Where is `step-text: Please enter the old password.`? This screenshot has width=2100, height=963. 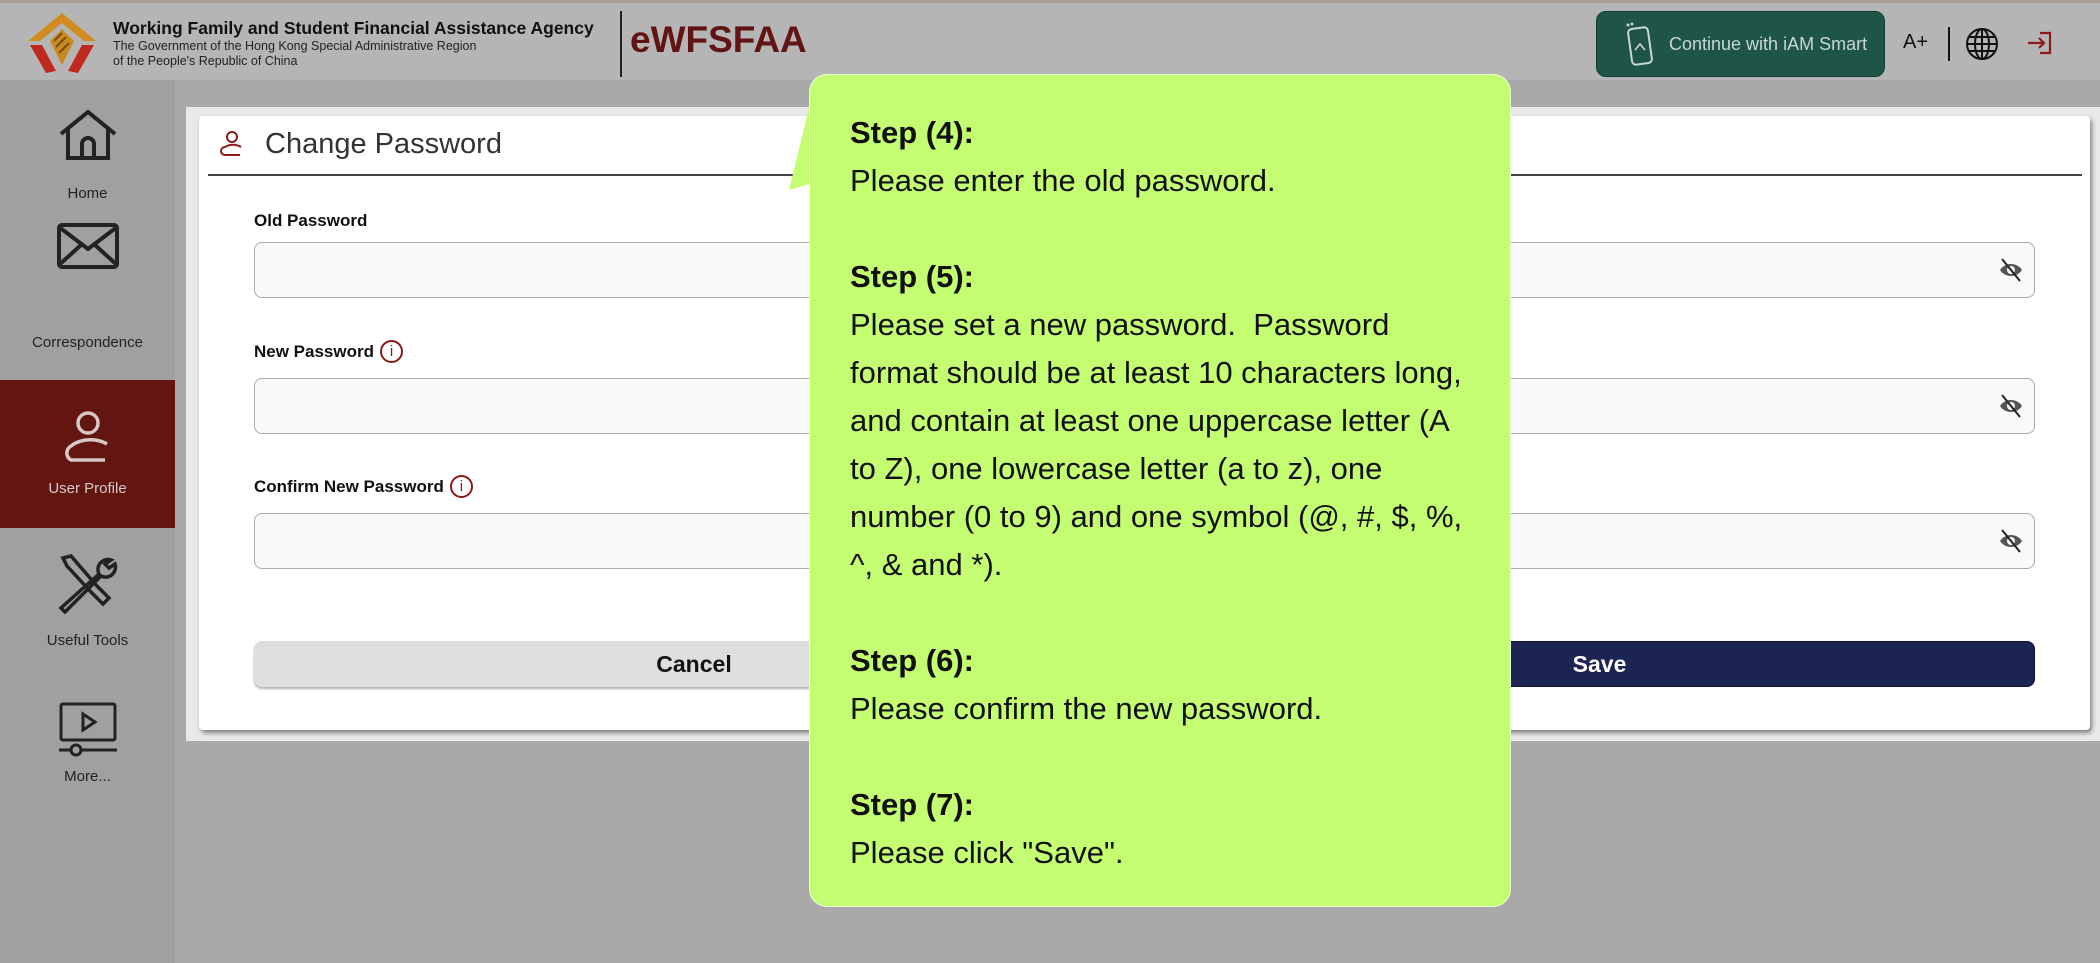
step-text: Please enter the old password. is located at coordinates (1063, 180).